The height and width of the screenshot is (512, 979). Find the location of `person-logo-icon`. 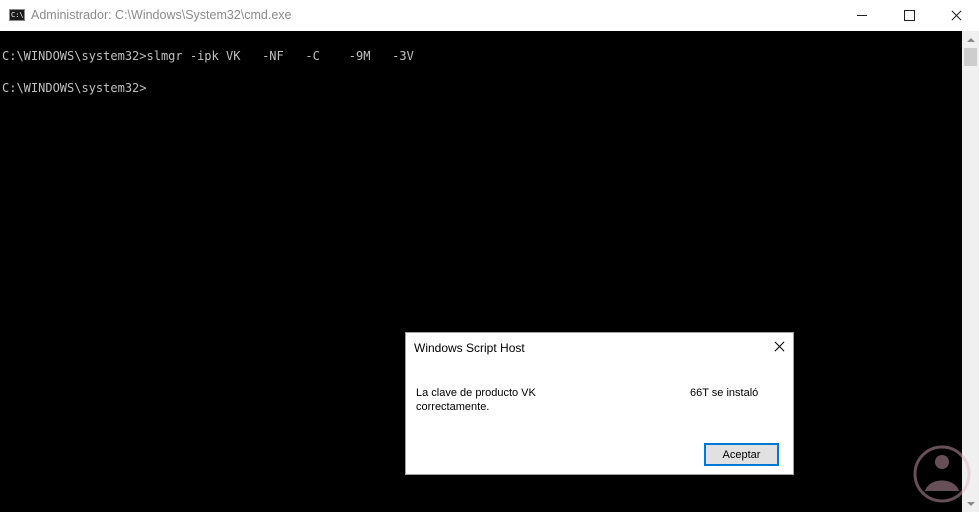

person-logo-icon is located at coordinates (942, 474).